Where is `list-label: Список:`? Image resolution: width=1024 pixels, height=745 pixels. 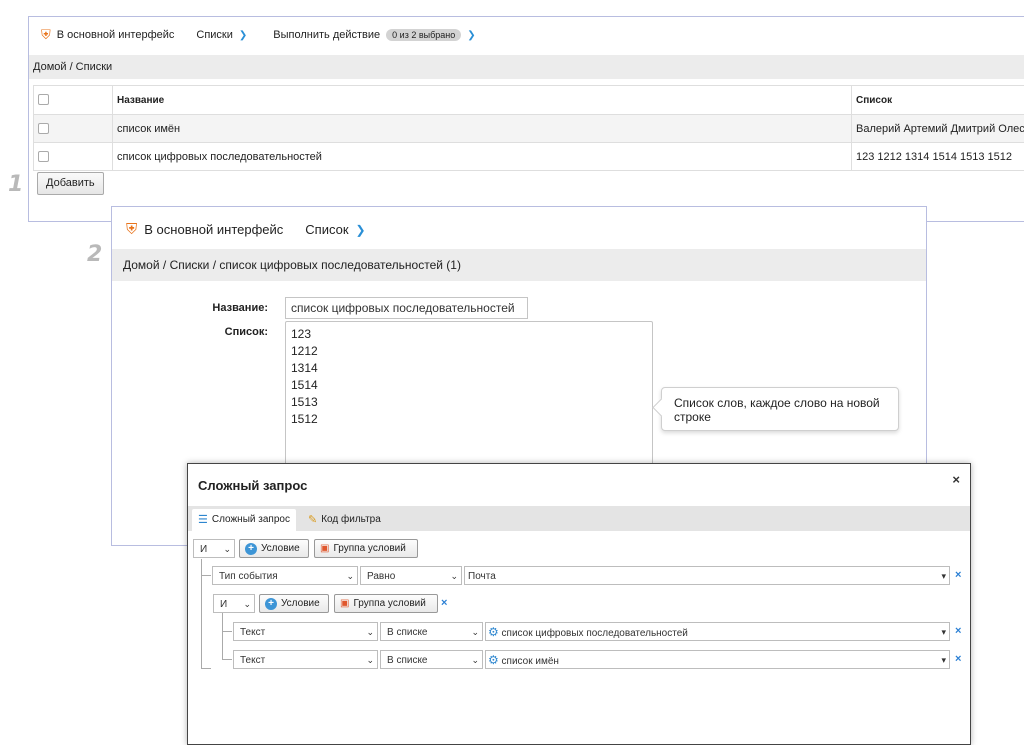 list-label: Список: is located at coordinates (218, 332).